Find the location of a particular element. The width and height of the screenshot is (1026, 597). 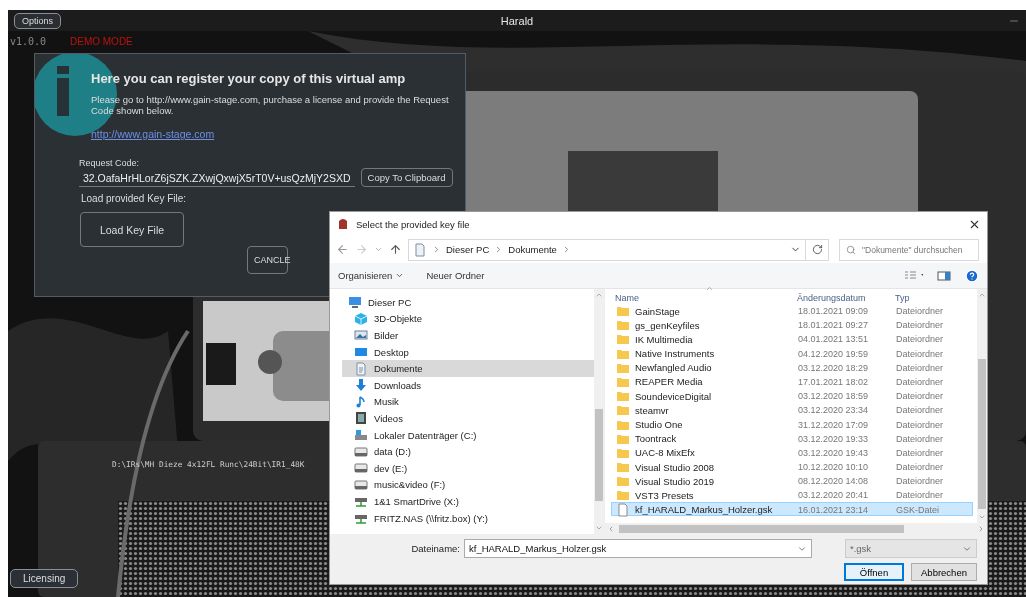

file-type-dropdown: *.gsk is located at coordinates (911, 548).